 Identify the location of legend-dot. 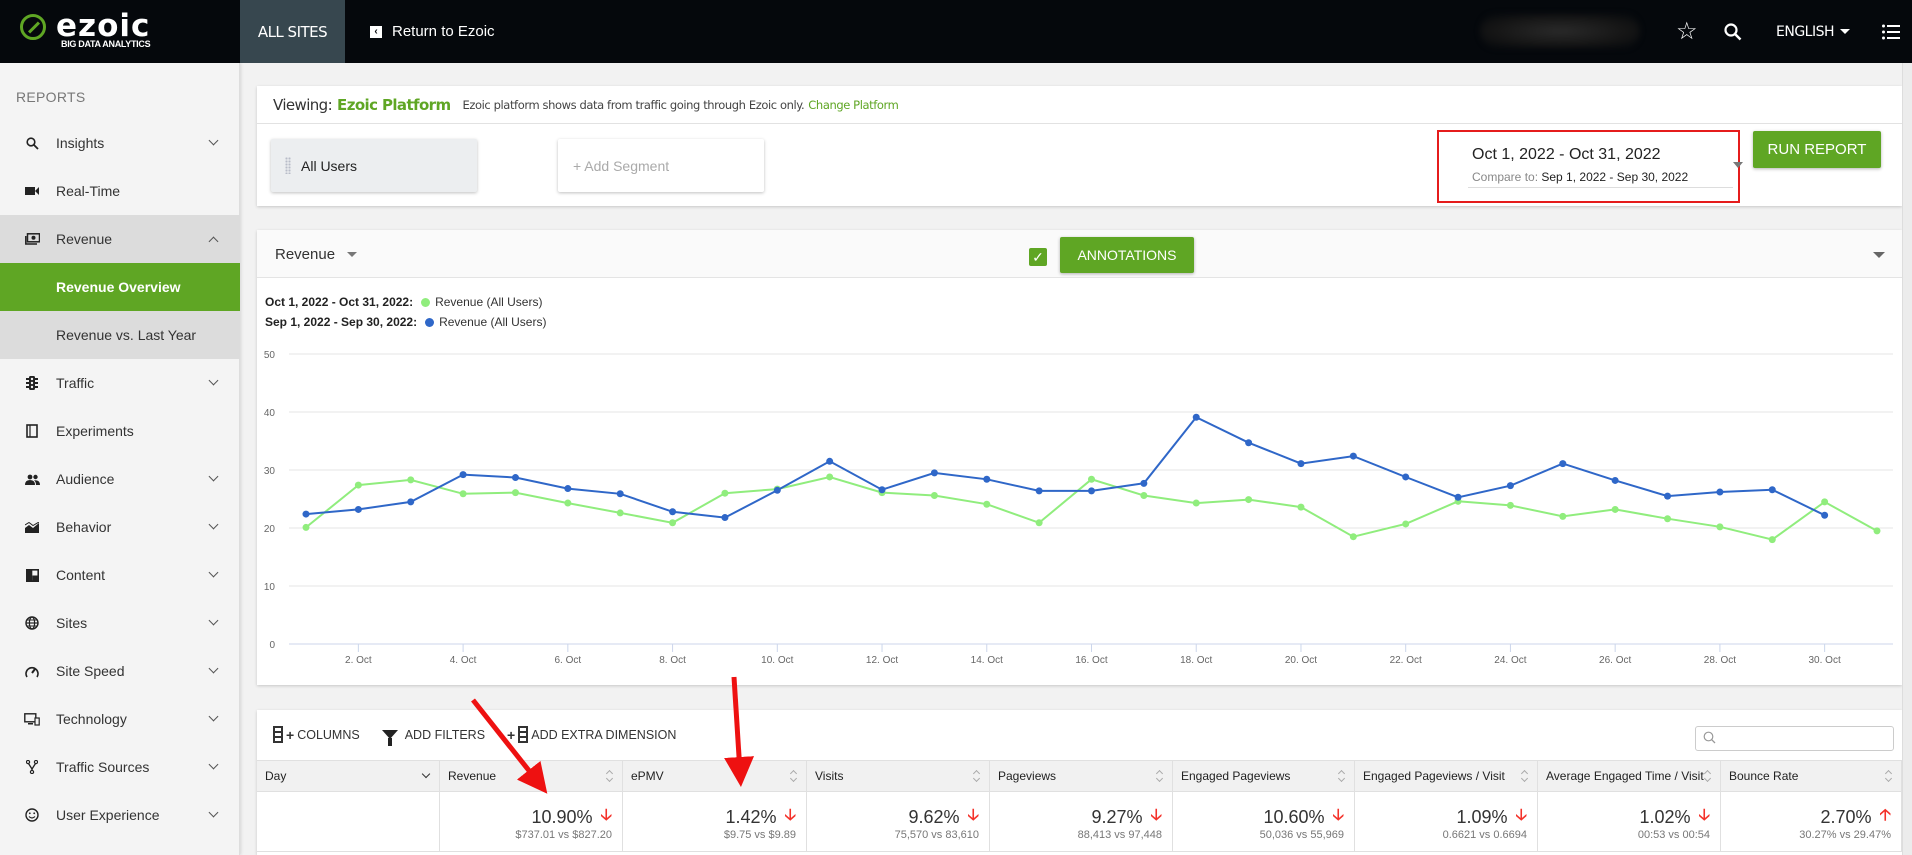
(426, 302).